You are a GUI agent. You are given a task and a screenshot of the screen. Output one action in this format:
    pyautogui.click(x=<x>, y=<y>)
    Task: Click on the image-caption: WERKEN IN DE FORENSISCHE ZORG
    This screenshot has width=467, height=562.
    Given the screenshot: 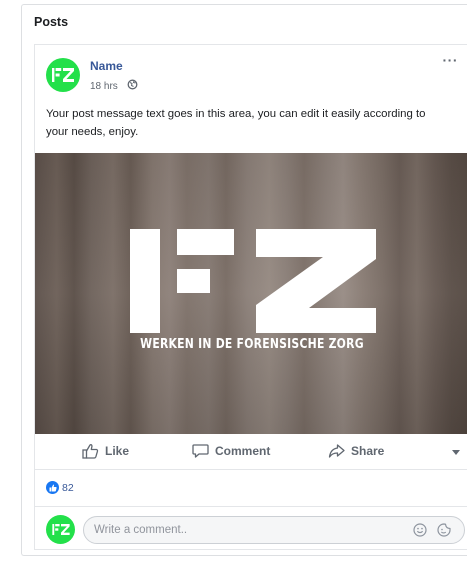 What is the action you would take?
    pyautogui.click(x=252, y=344)
    